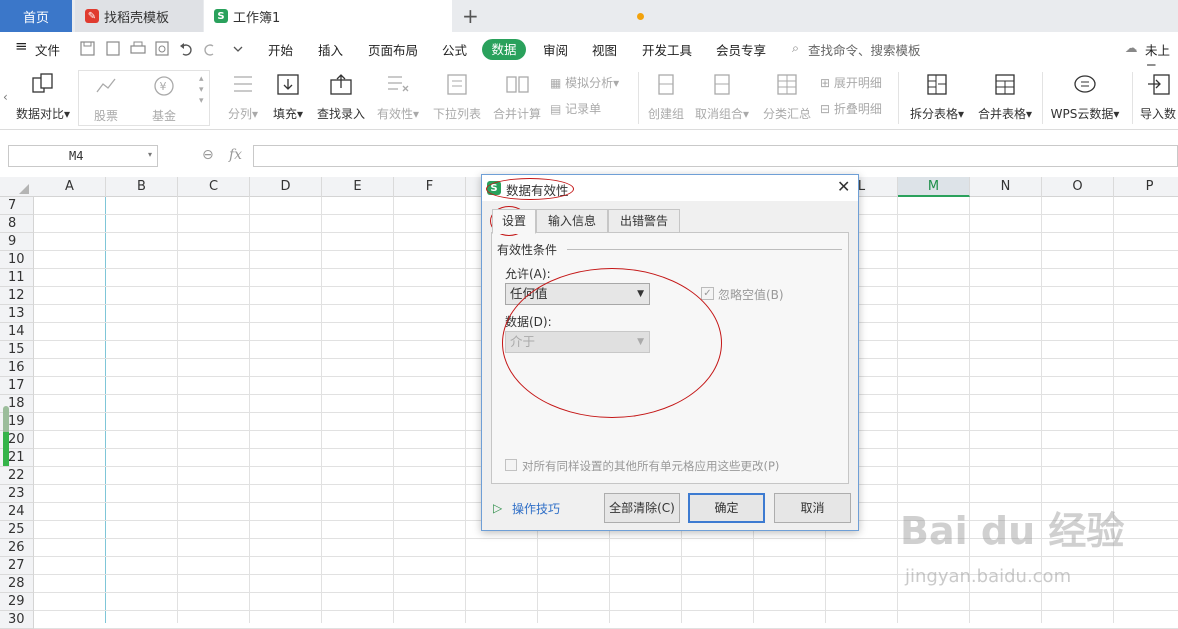 This screenshot has width=1178, height=629. What do you see at coordinates (83, 156) in the screenshot?
I see `name-box: M4` at bounding box center [83, 156].